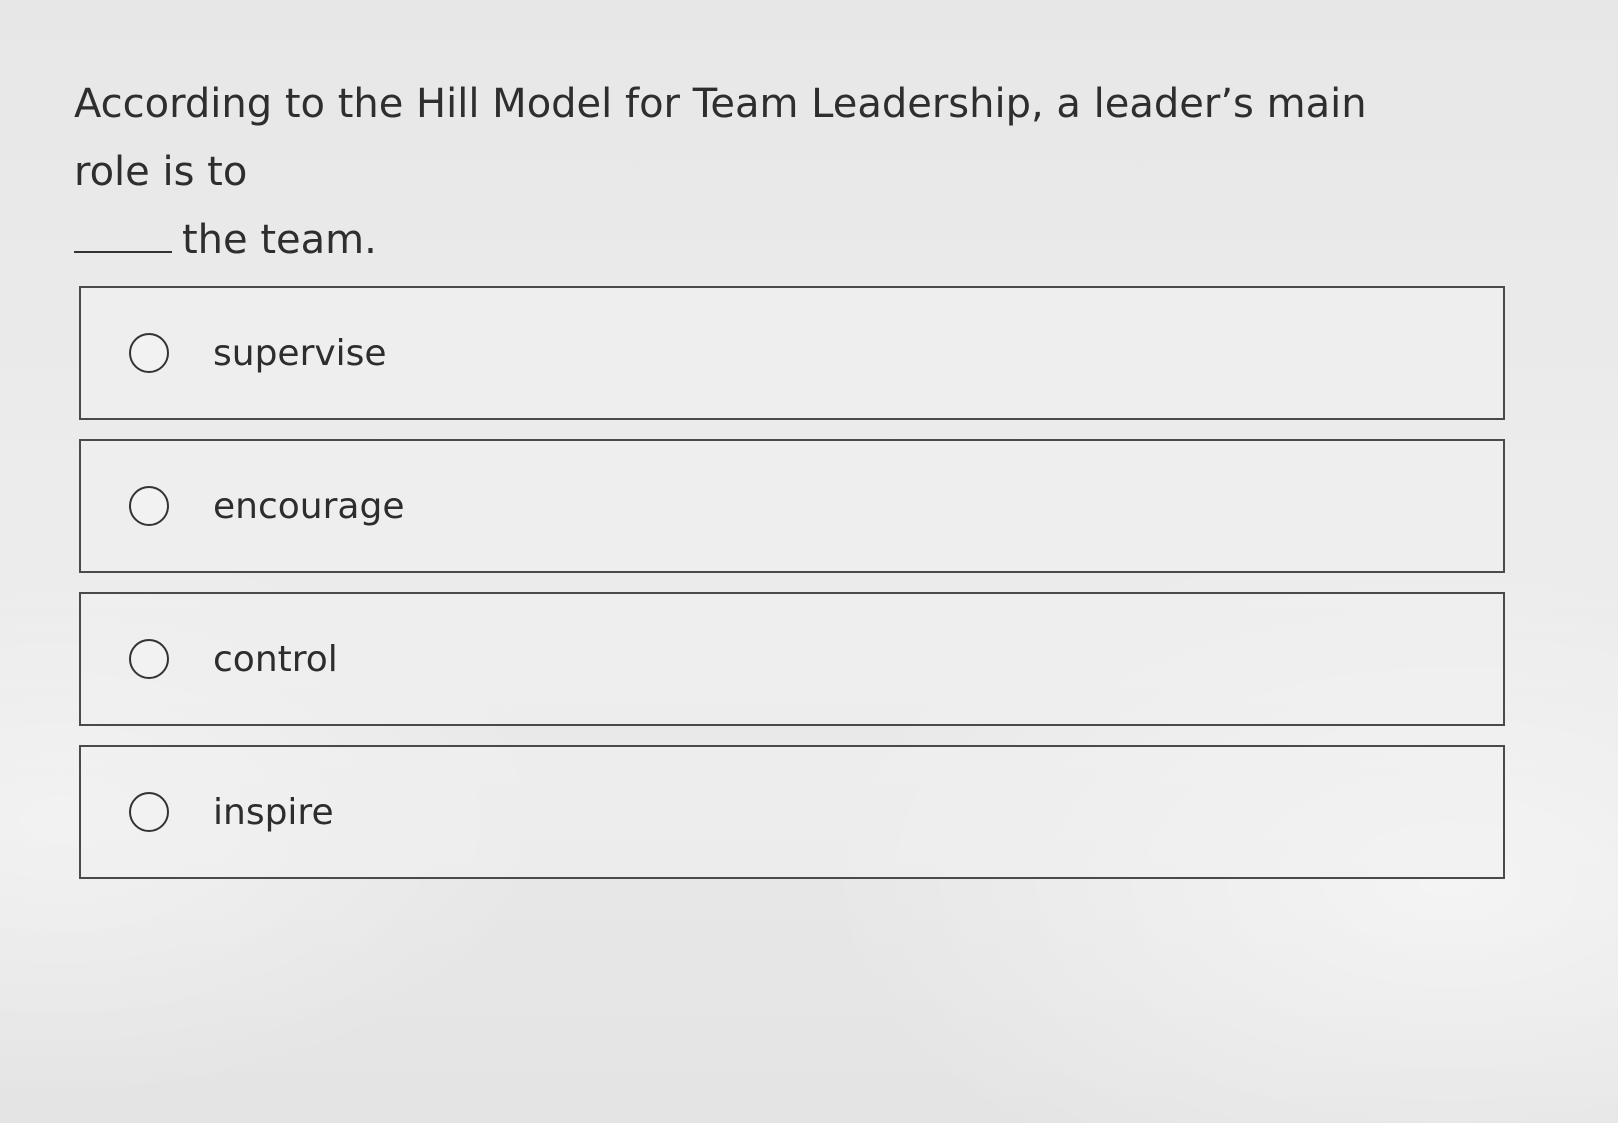 This screenshot has height=1123, width=1618. I want to click on option-supervise: supervise, so click(792, 353).